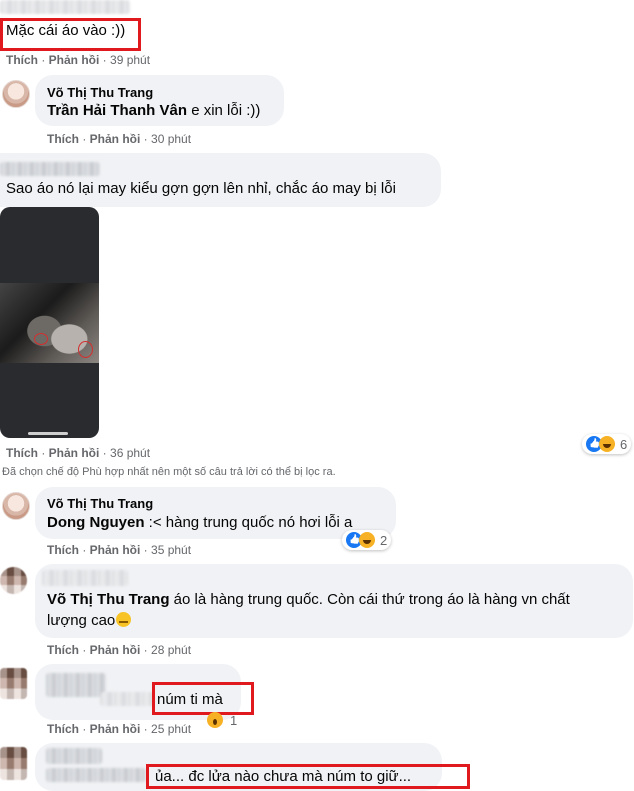  I want to click on comment-actions: Thích · Phản hồi · 25 phút, so click(119, 729).